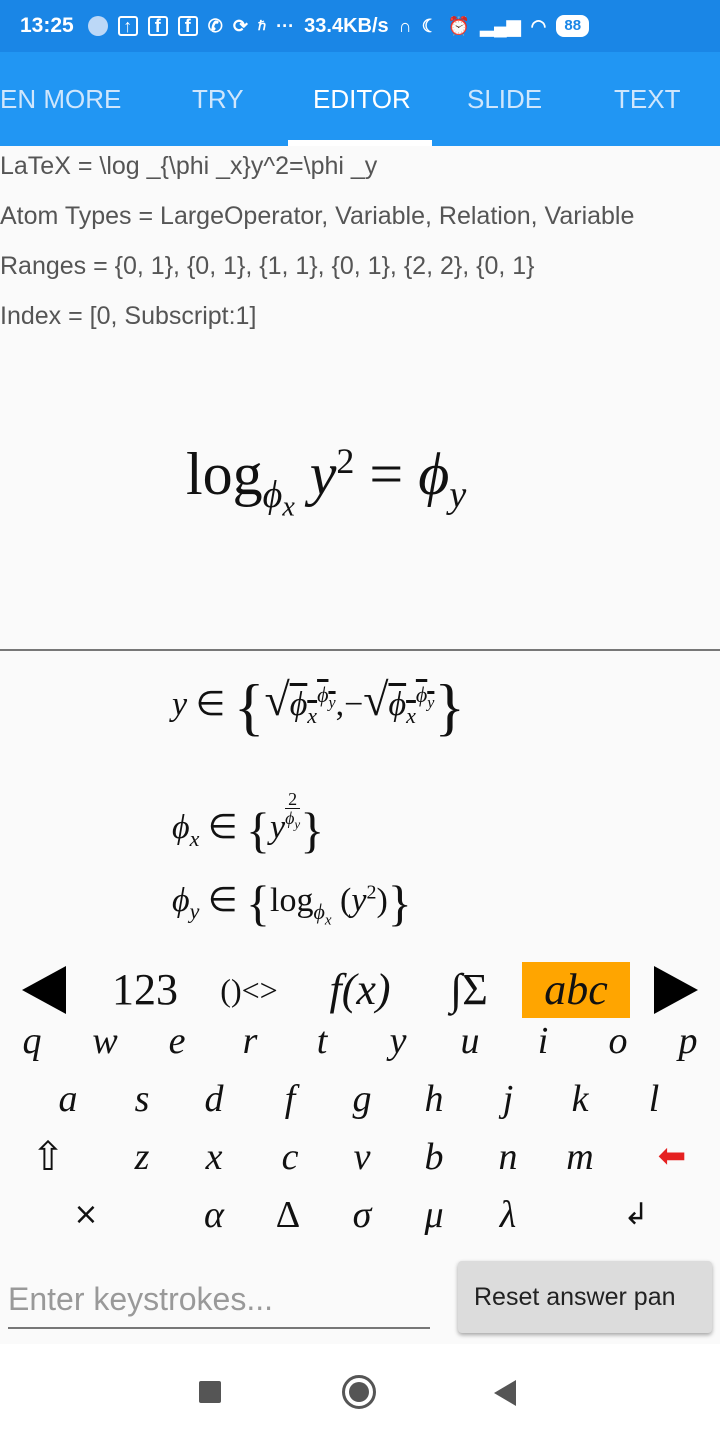  I want to click on latex-line: LaTeX = \log _{\phi _x}y^2=\phi _y, so click(189, 166).